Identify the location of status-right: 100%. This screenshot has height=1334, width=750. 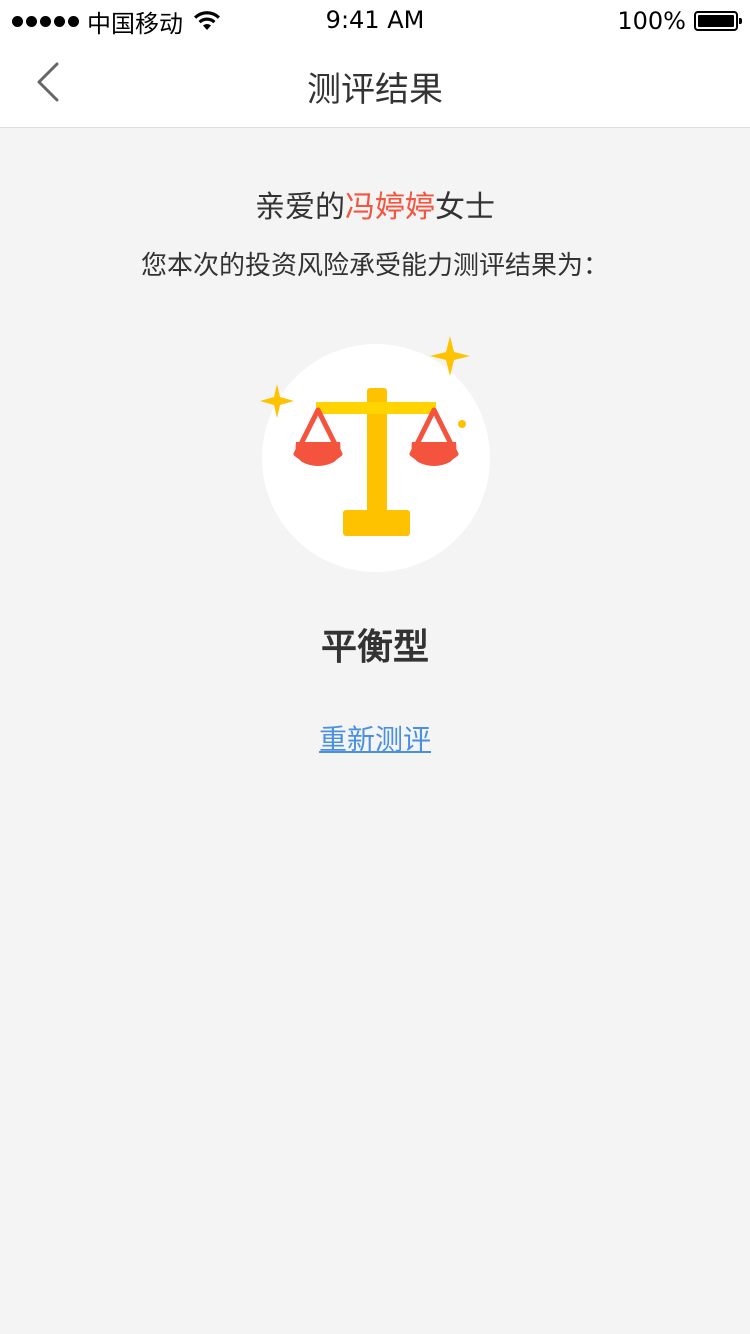
(679, 21).